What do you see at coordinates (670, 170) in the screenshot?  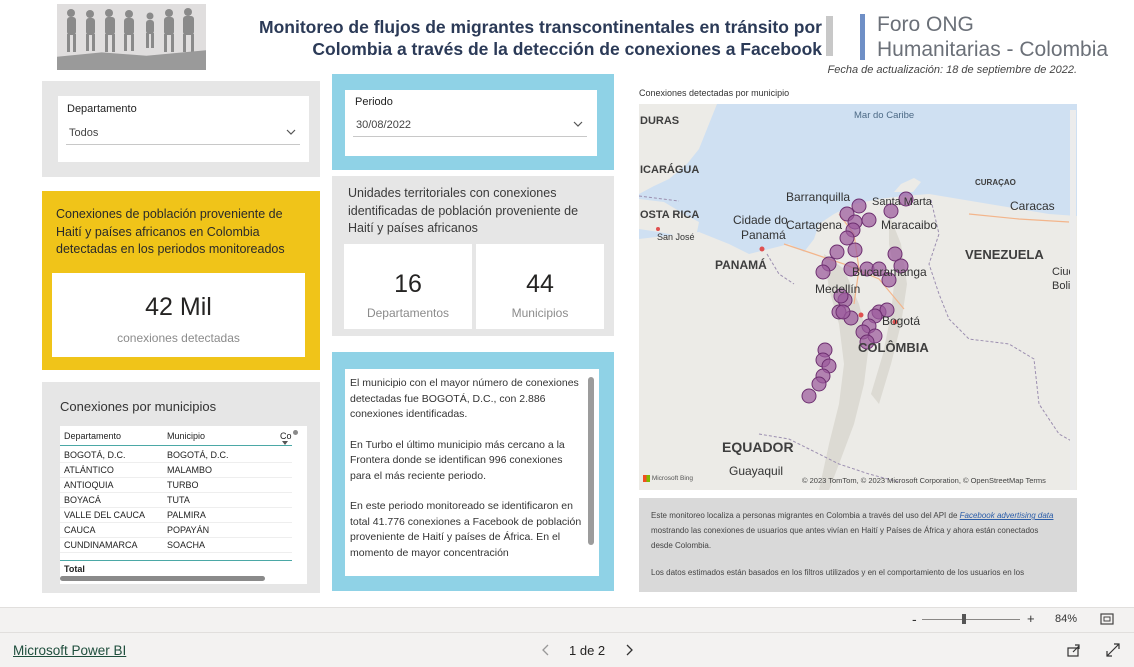 I see `map-label-nicaragua: ICARÁGUA` at bounding box center [670, 170].